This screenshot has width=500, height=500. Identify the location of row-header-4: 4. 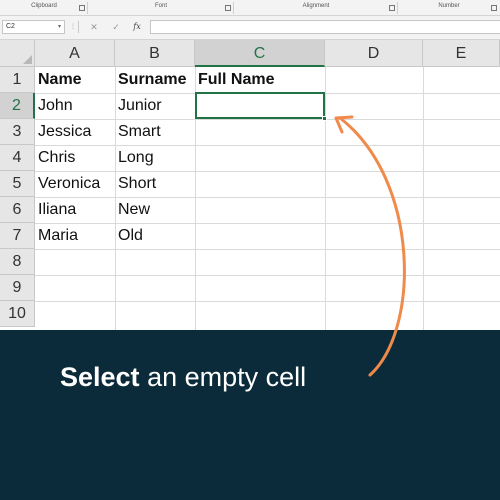
(17, 158).